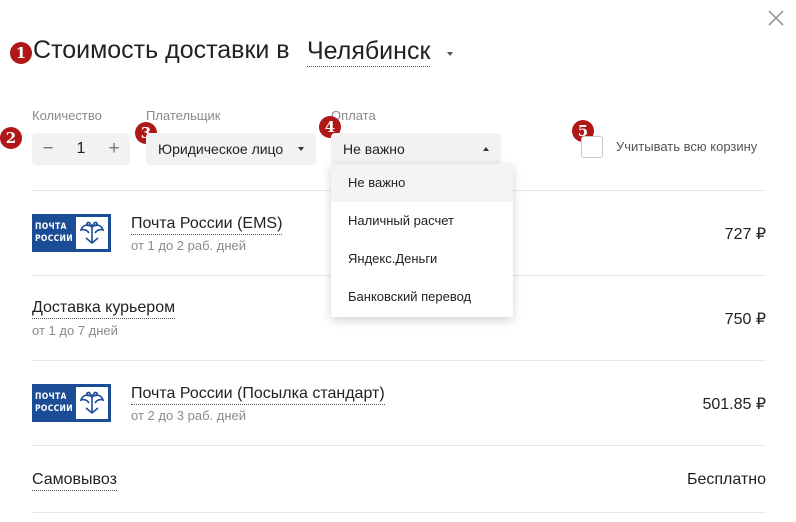  I want to click on whole-cart-checkbox, so click(592, 147).